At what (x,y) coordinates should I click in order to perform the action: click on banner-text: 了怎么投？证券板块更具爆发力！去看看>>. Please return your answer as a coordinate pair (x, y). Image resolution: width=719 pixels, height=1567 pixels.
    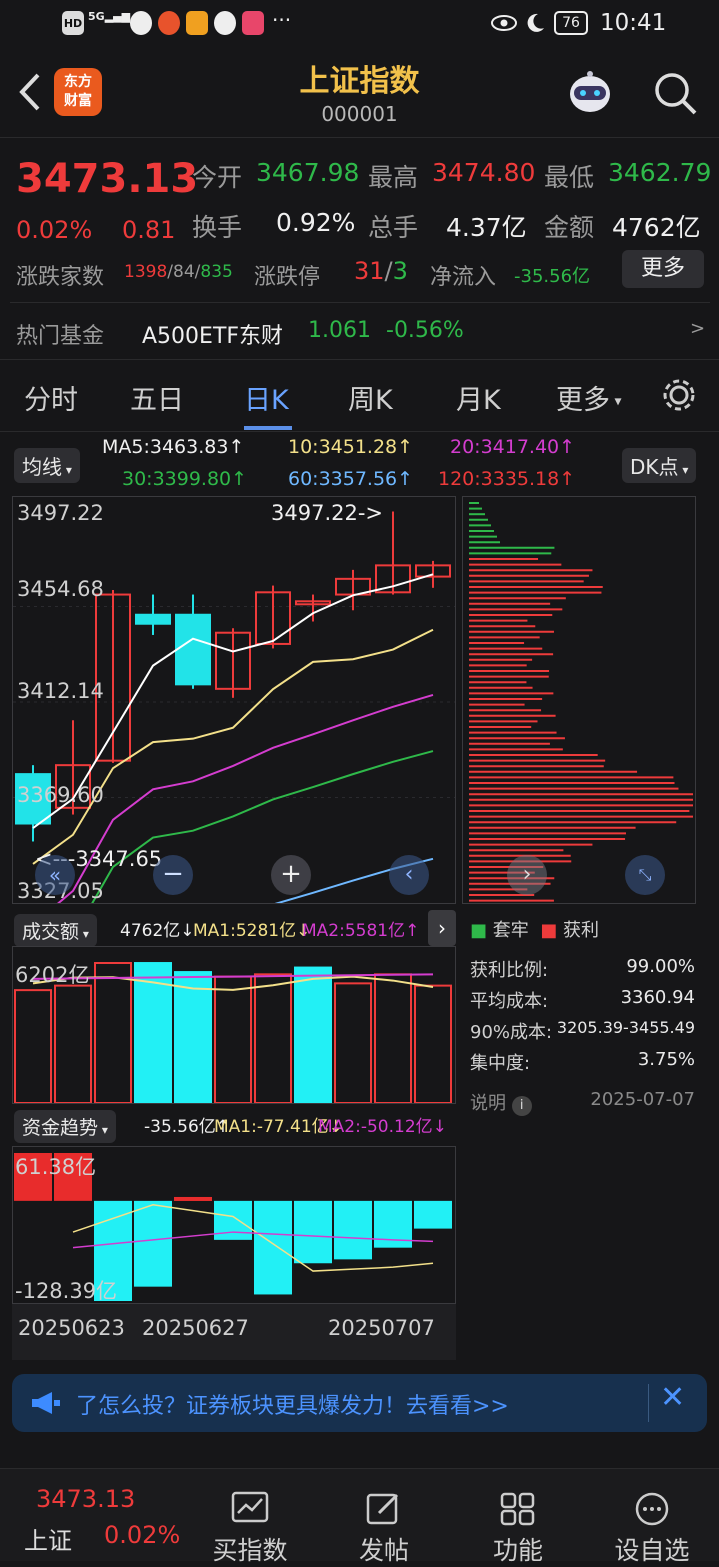
    Looking at the image, I should click on (292, 1404).